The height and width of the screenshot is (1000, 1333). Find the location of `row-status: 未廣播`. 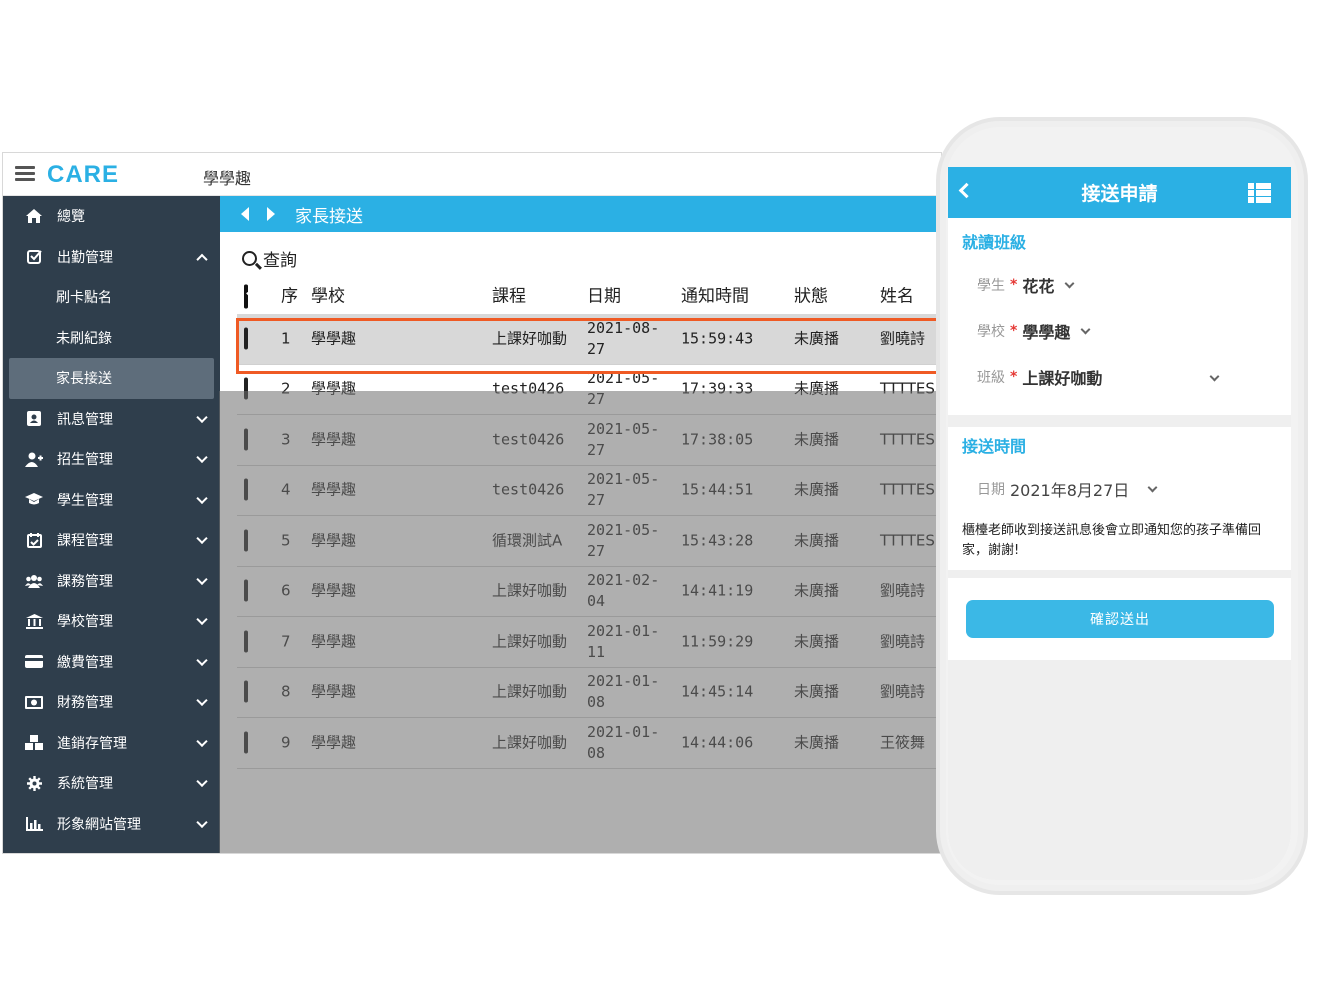

row-status: 未廣播 is located at coordinates (817, 540).